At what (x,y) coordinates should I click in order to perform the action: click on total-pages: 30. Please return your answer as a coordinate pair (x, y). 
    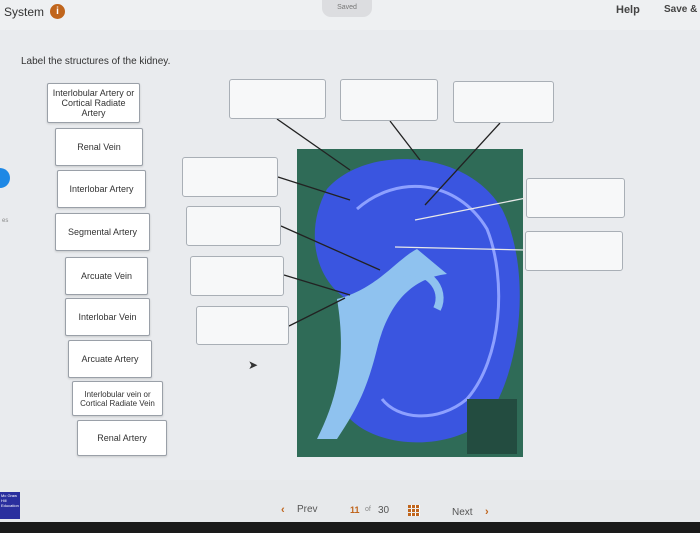
    Looking at the image, I should click on (384, 510).